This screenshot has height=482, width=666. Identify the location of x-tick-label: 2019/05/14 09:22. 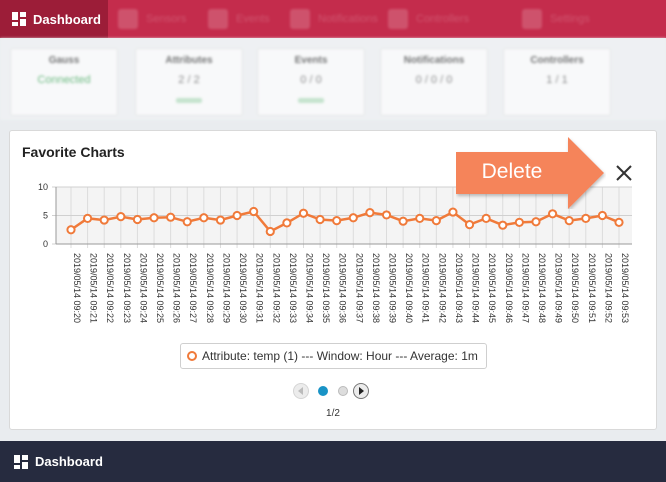
(110, 288).